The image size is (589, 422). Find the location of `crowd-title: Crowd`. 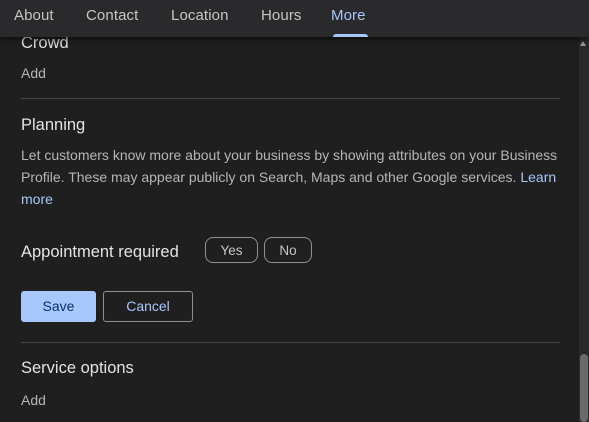

crowd-title: Crowd is located at coordinates (45, 44).